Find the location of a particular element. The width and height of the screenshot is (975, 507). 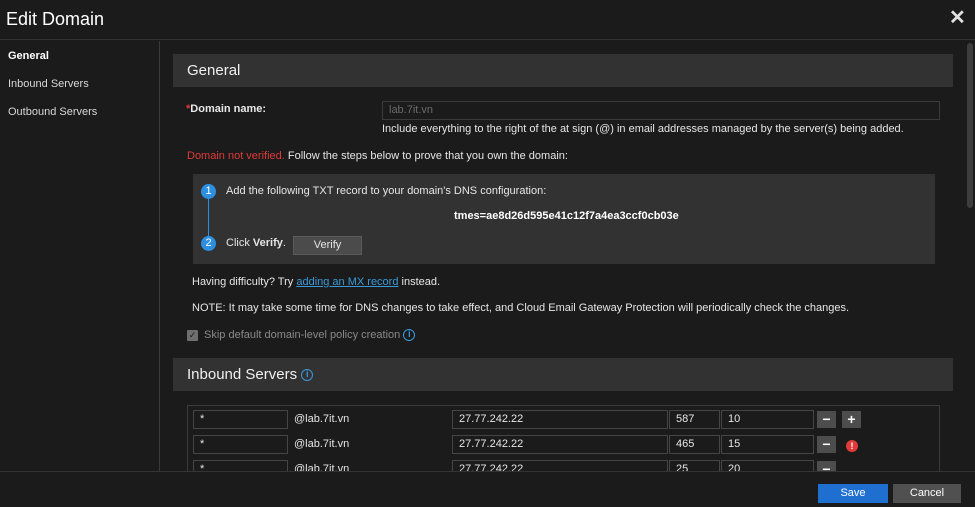

step-connector is located at coordinates (208, 218).